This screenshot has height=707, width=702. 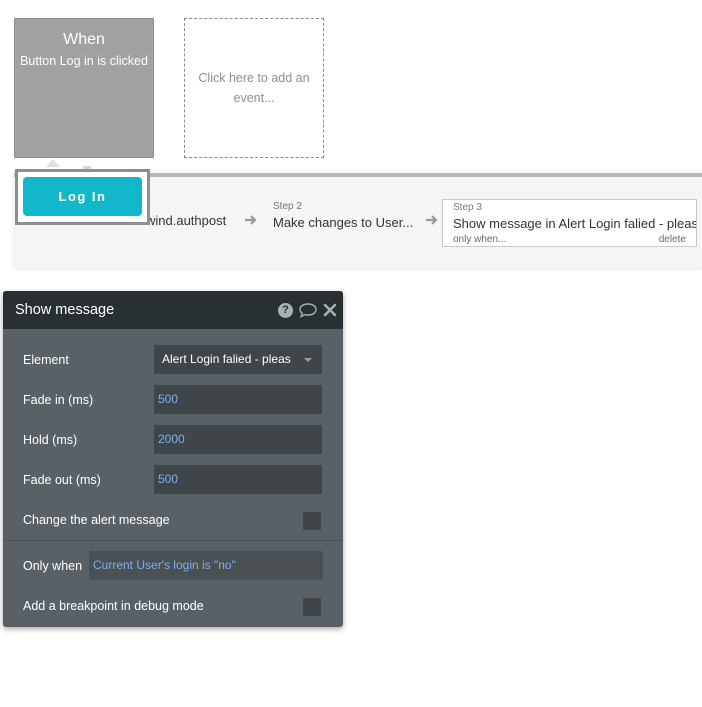 I want to click on event-description: Button Log in is clicked, so click(x=84, y=61).